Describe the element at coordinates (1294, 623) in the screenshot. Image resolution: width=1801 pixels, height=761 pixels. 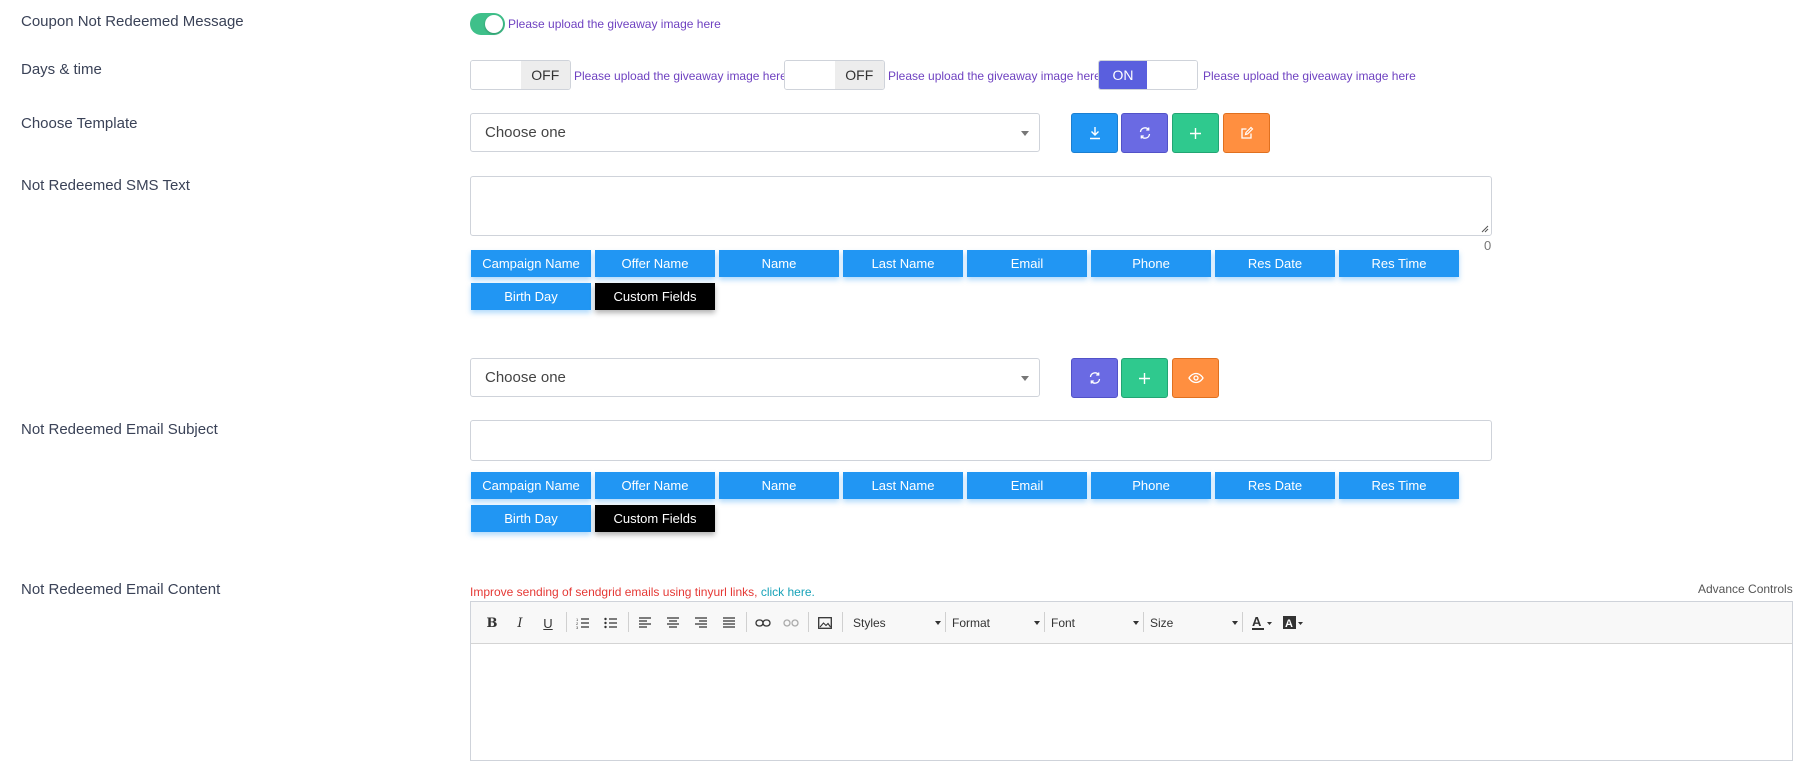
I see `background-color-icon: A` at that location.